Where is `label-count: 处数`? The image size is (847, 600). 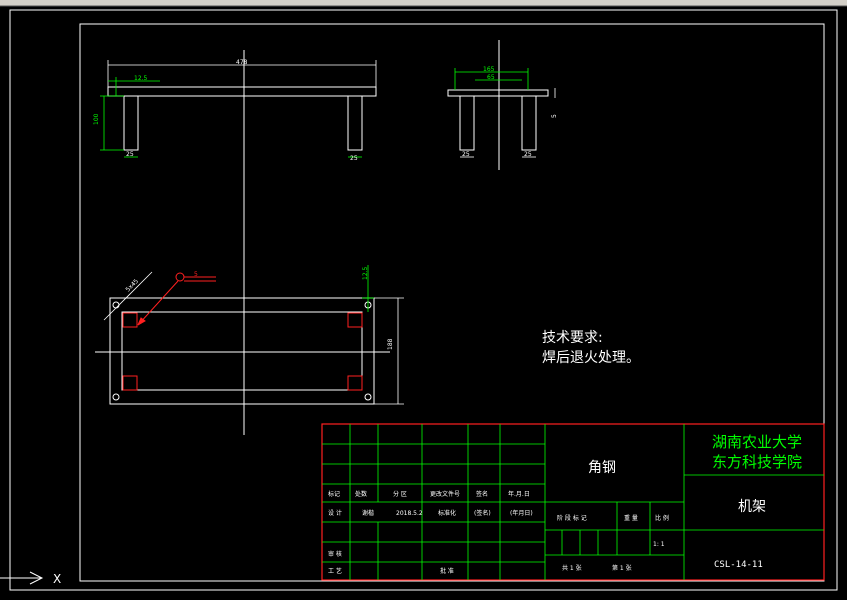 label-count: 处数 is located at coordinates (361, 494).